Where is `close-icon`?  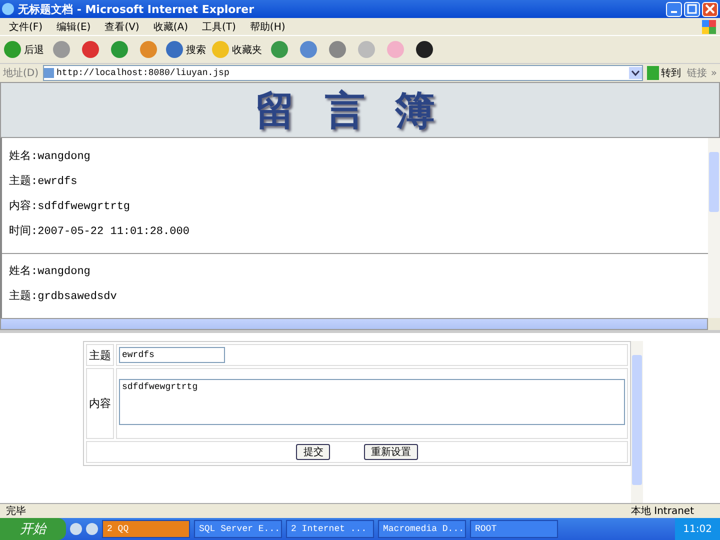 close-icon is located at coordinates (710, 9).